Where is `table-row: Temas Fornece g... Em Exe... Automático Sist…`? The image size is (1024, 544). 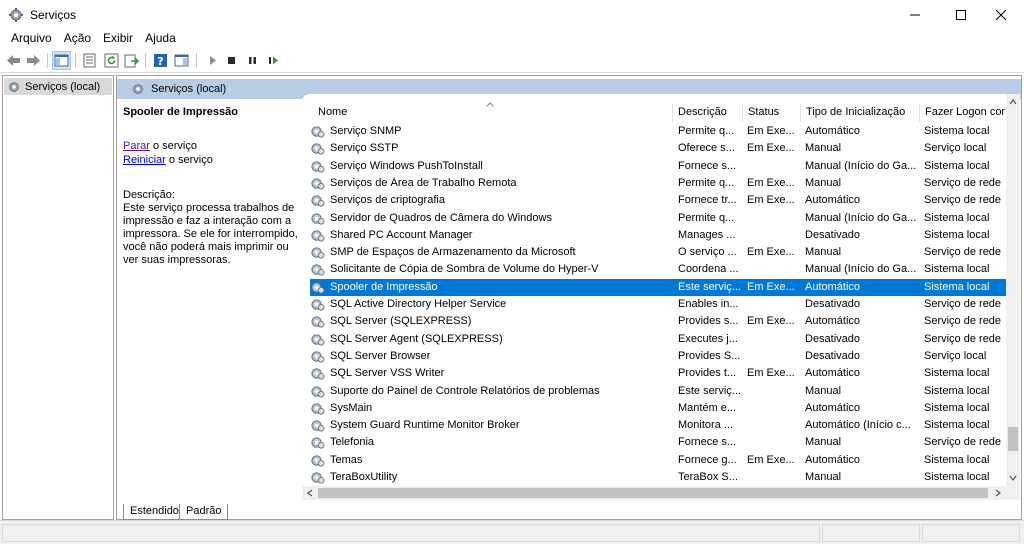
table-row: Temas Fornece g... Em Exe... Automático Sist… is located at coordinates (658, 460).